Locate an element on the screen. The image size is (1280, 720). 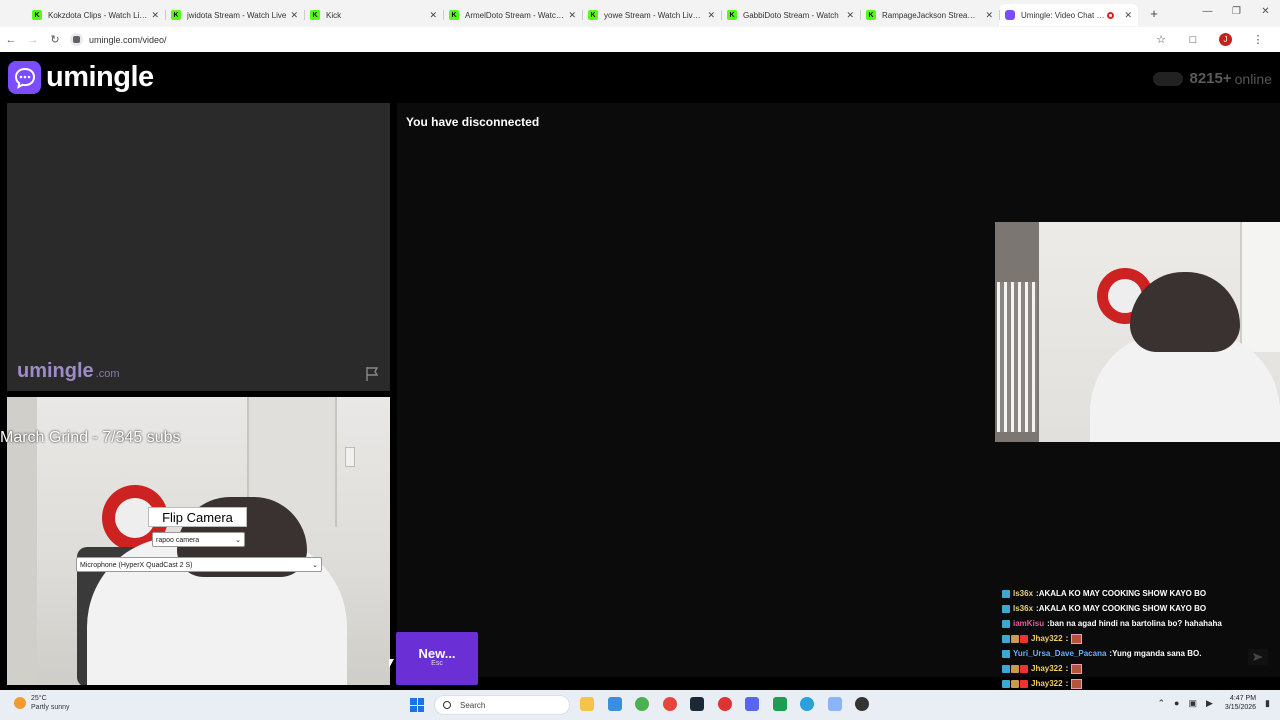
tab-label: Kick is located at coordinates (334, 15).